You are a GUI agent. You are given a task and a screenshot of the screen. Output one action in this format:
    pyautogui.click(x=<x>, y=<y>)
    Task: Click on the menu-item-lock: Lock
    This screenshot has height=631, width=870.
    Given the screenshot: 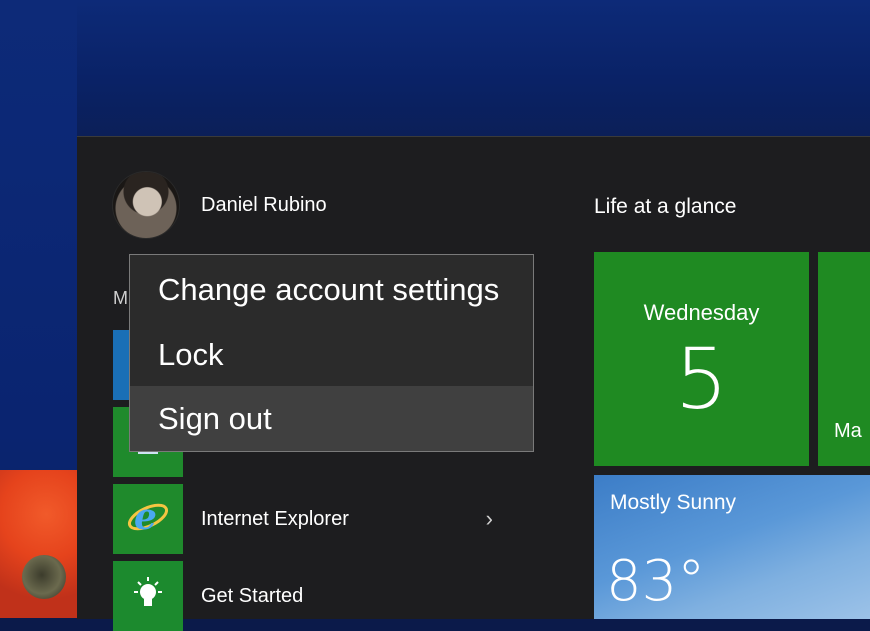 What is the action you would take?
    pyautogui.click(x=331, y=354)
    